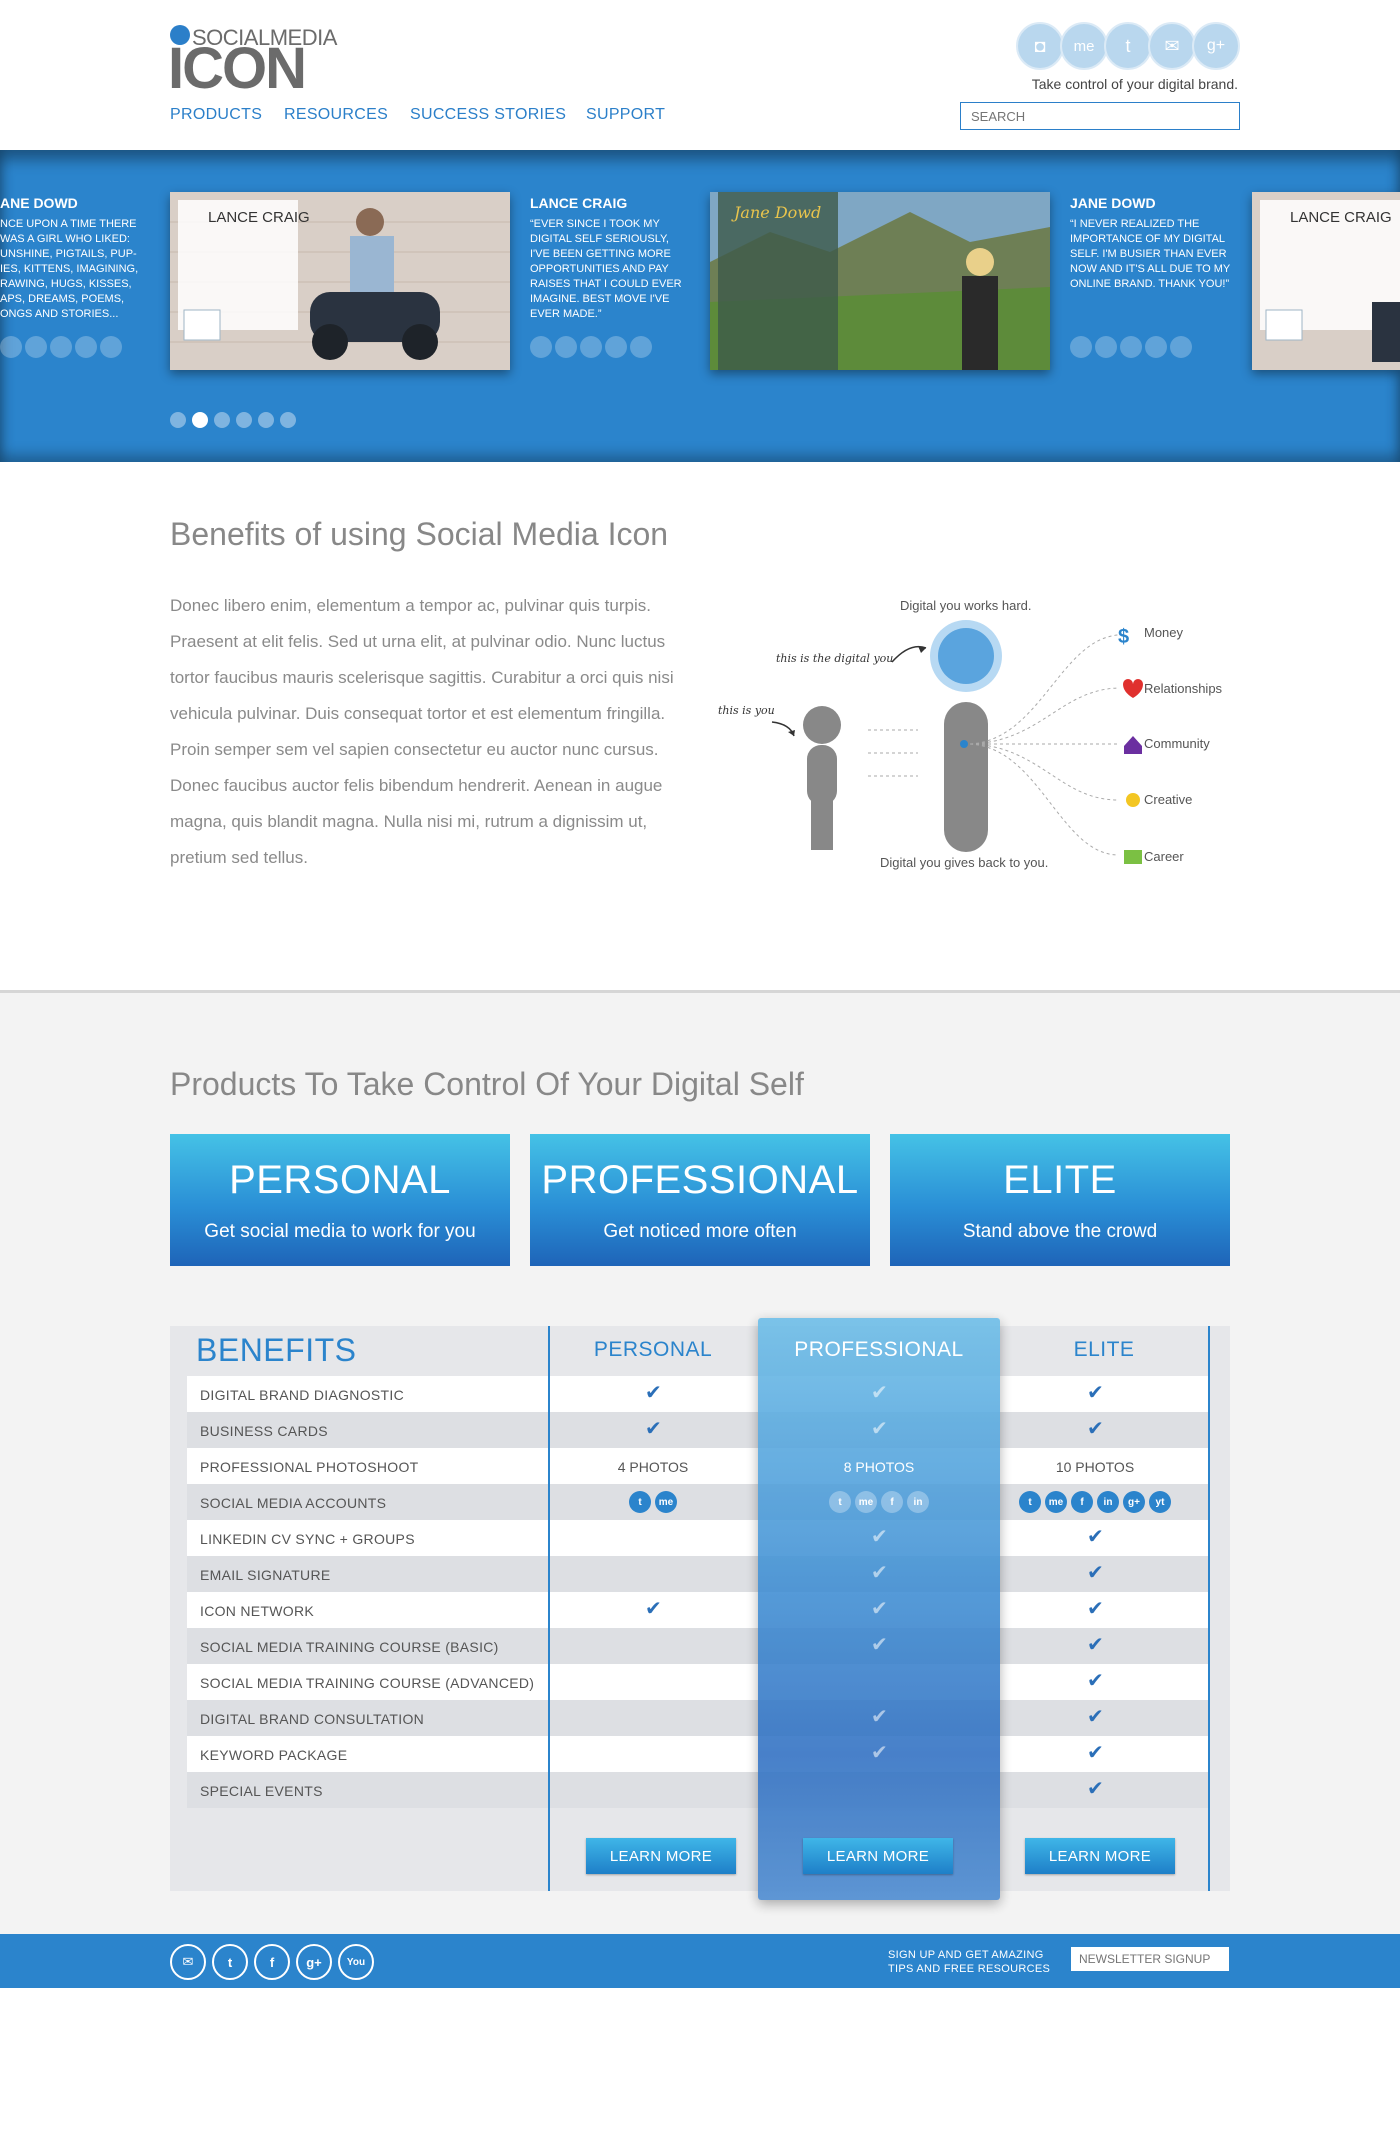 The image size is (1400, 2142). What do you see at coordinates (866, 1502) in the screenshot?
I see `social-network-icon: me` at bounding box center [866, 1502].